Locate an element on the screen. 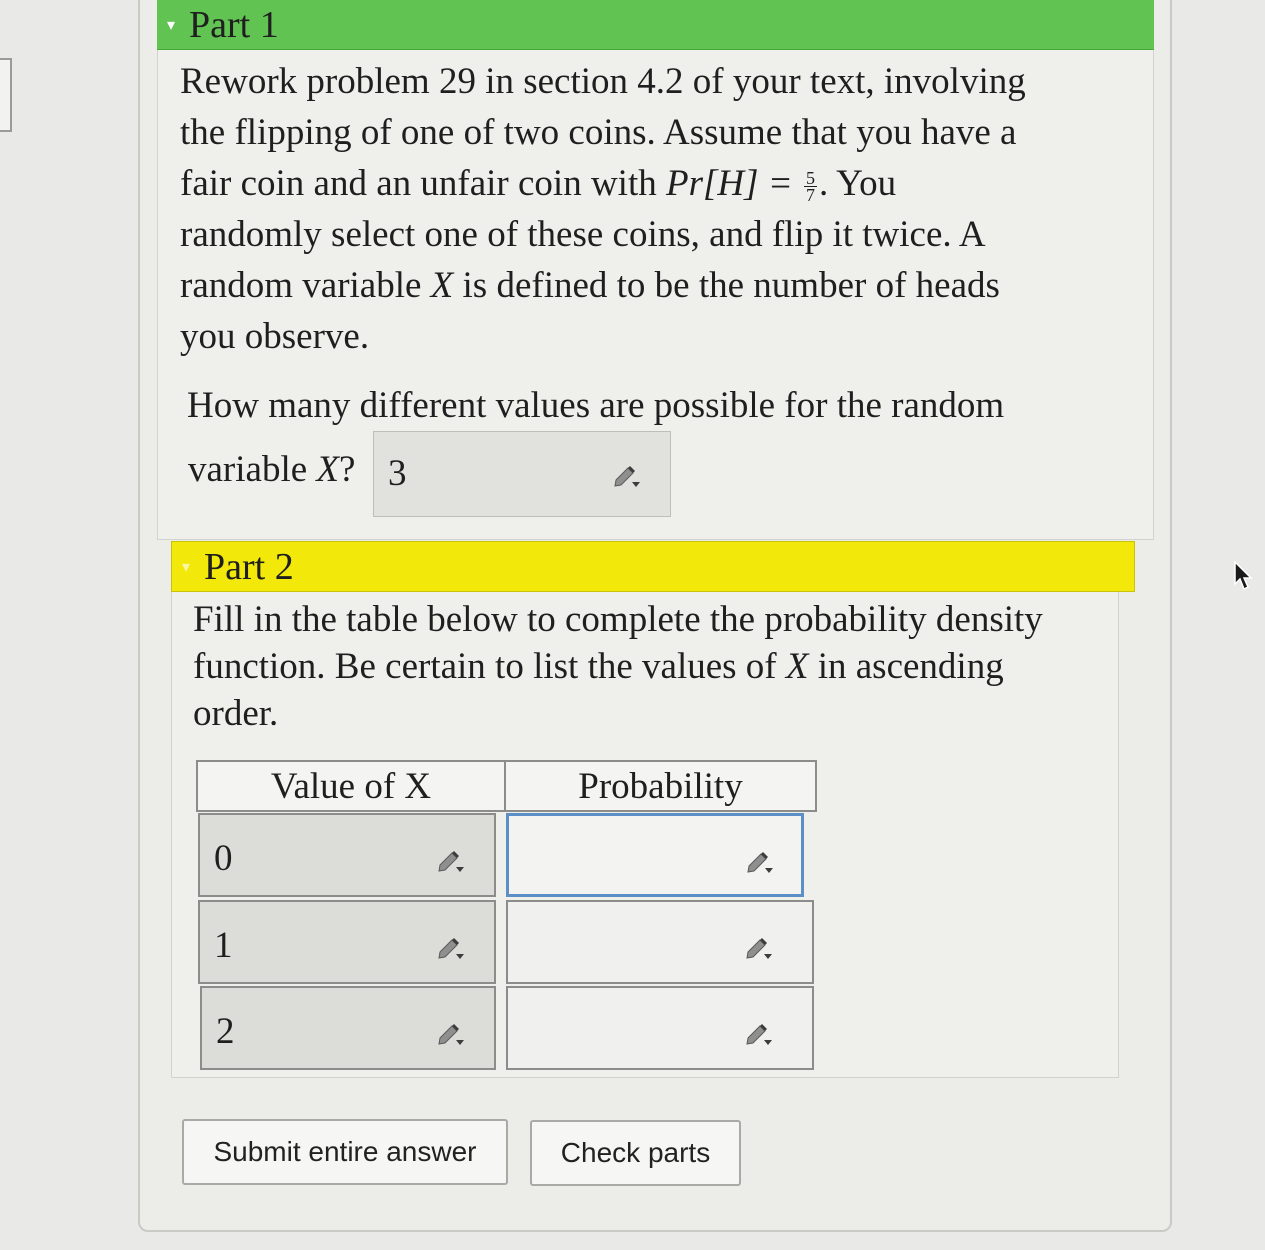 This screenshot has height=1250, width=1265. check-parts-button: Check parts is located at coordinates (635, 1153).